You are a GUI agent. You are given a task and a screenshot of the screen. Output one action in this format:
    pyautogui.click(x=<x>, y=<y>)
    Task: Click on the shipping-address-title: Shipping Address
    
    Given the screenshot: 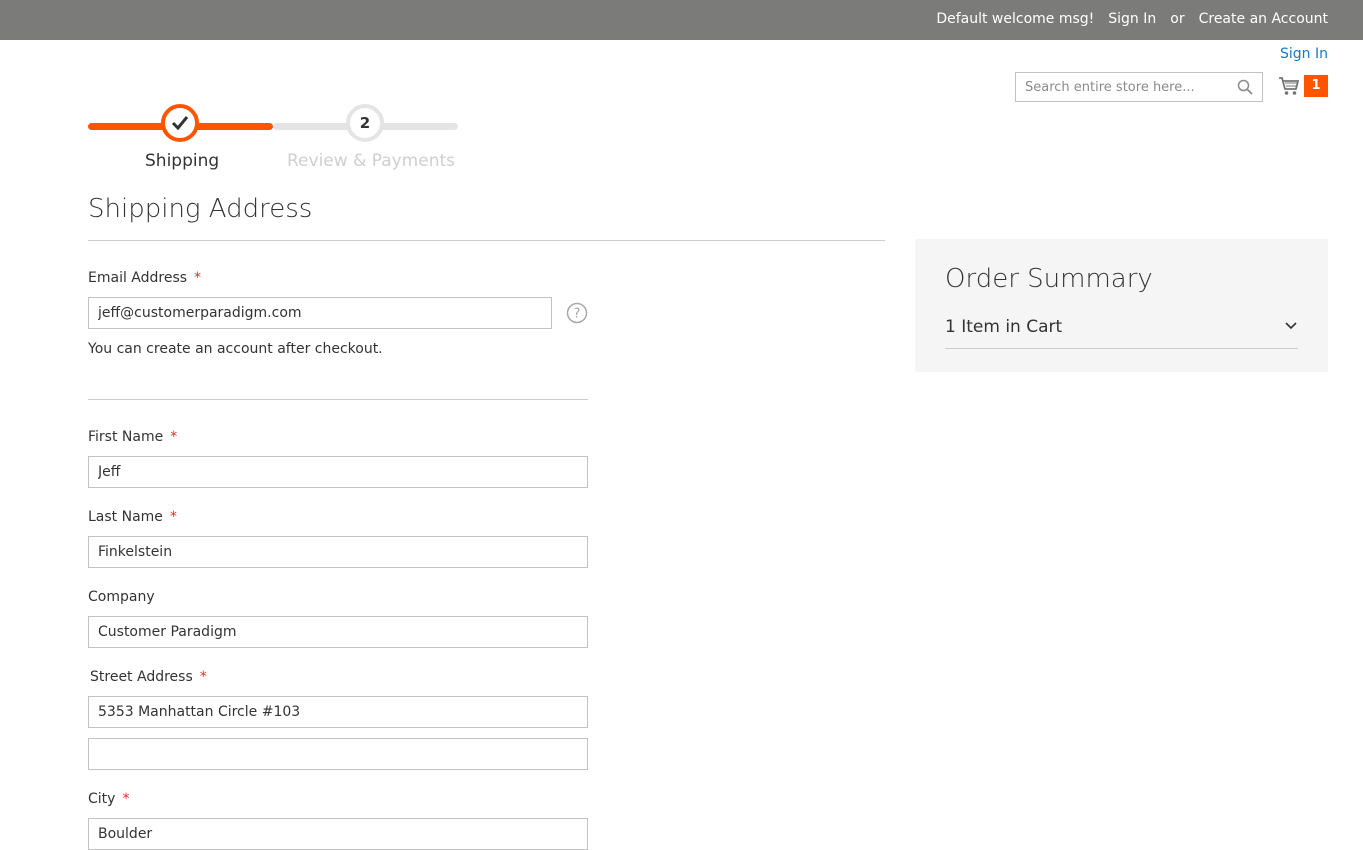 What is the action you would take?
    pyautogui.click(x=200, y=209)
    